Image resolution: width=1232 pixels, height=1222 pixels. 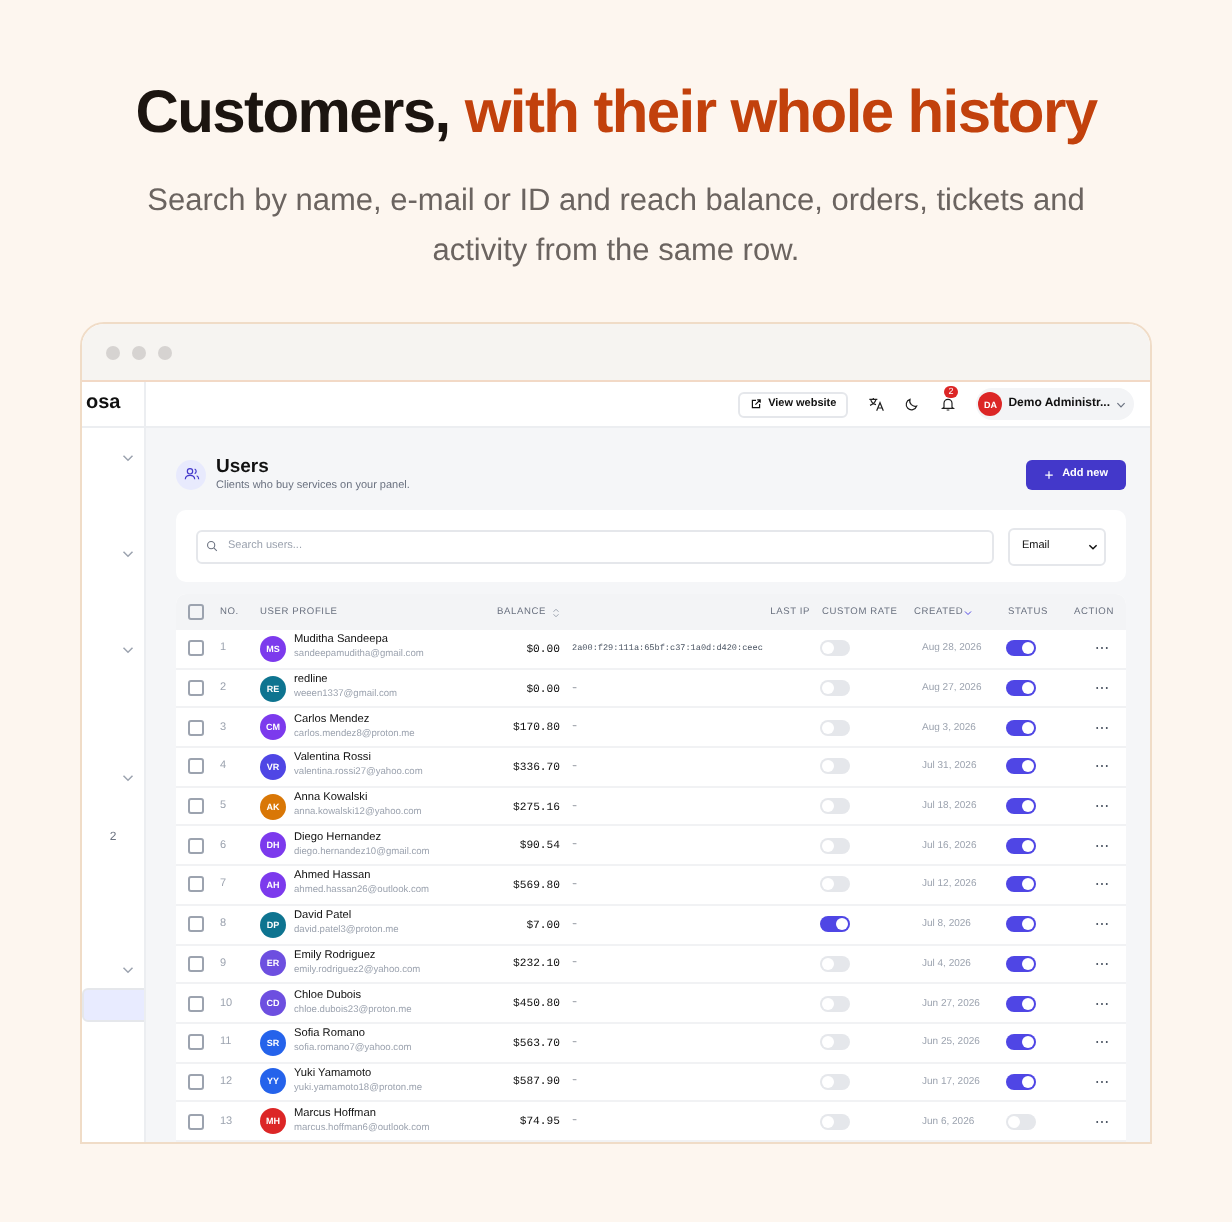 I want to click on plus-icon, so click(x=1049, y=474).